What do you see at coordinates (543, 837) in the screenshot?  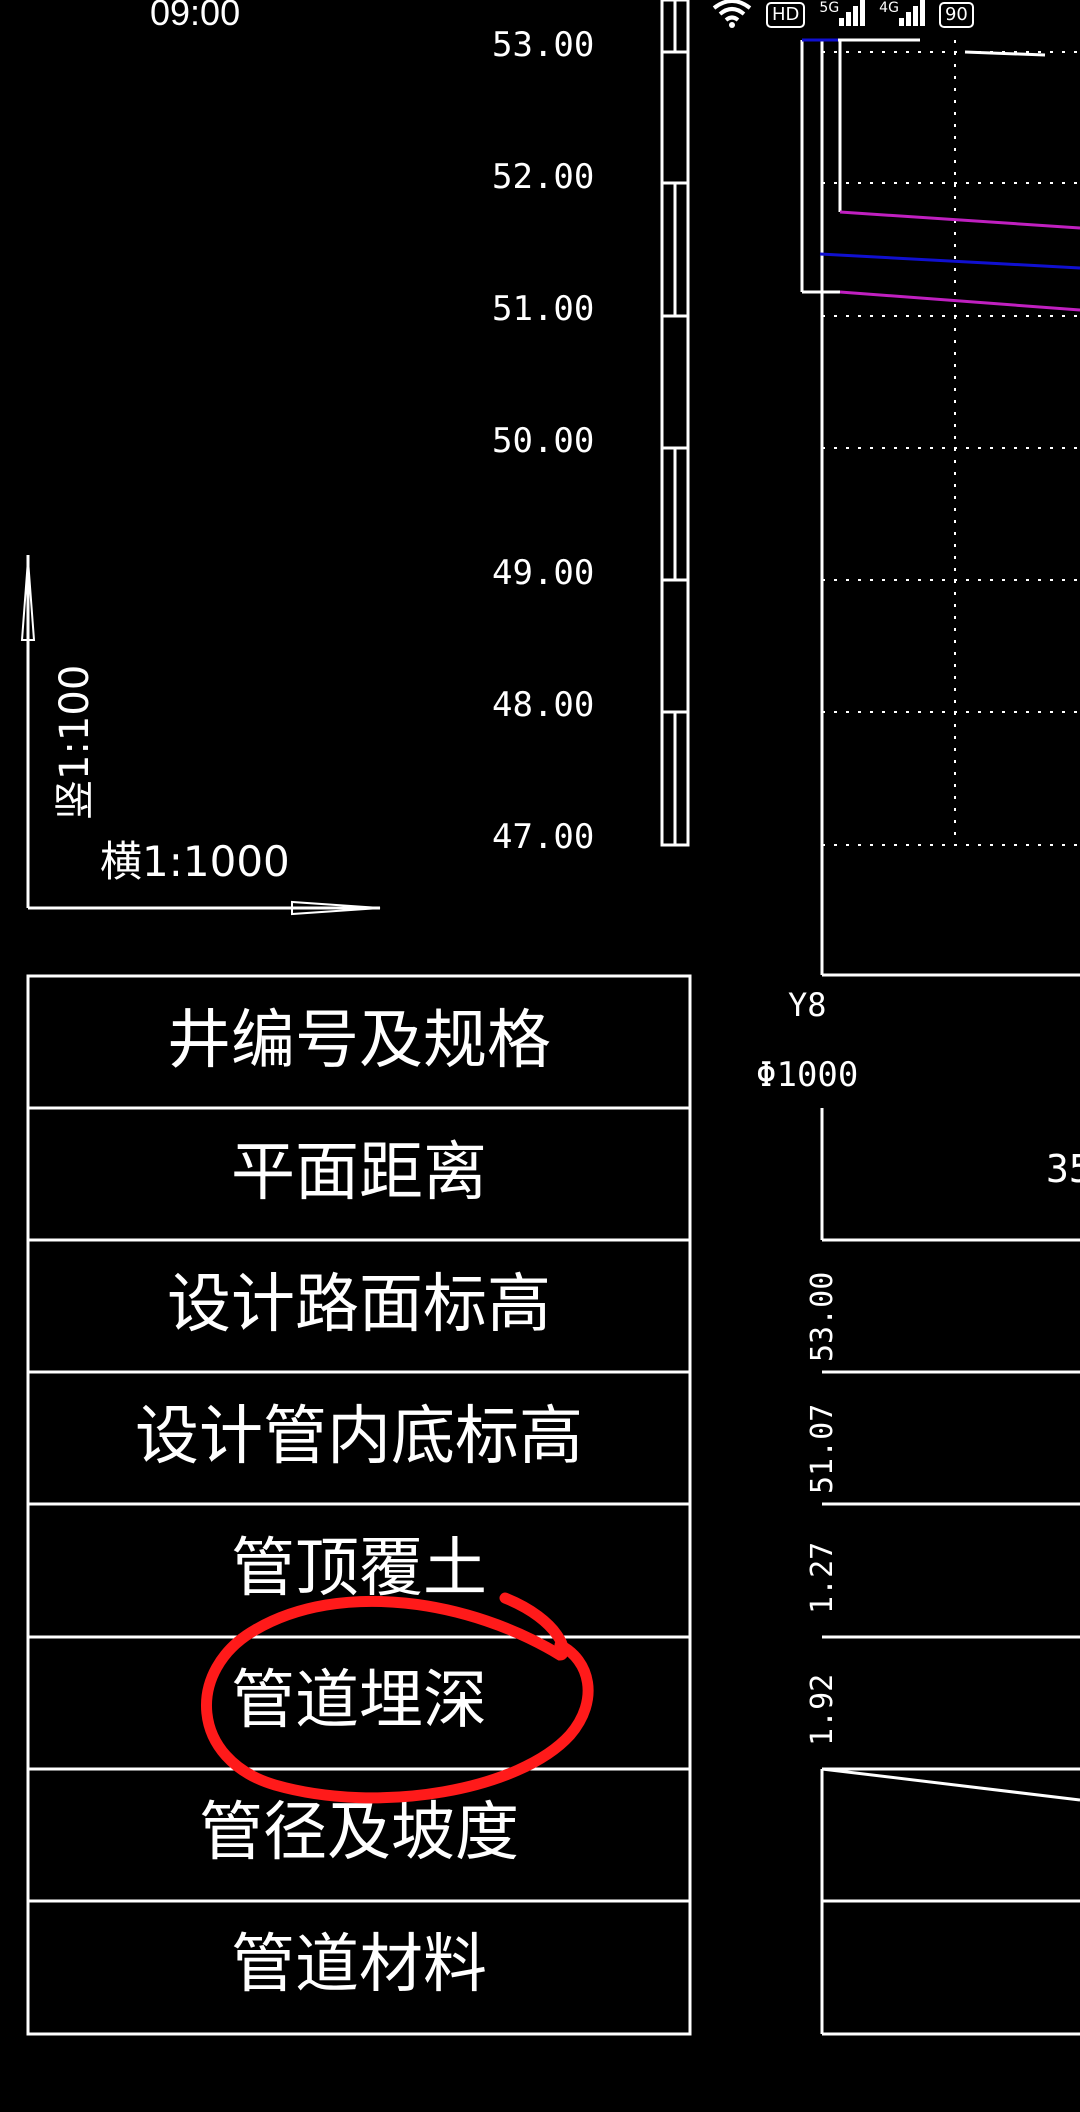 I see `elev-label-47: 47.00` at bounding box center [543, 837].